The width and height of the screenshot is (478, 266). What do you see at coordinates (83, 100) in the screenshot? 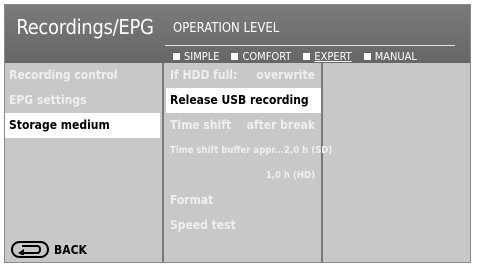
I see `menu-item-epg-settings: EPG settings` at bounding box center [83, 100].